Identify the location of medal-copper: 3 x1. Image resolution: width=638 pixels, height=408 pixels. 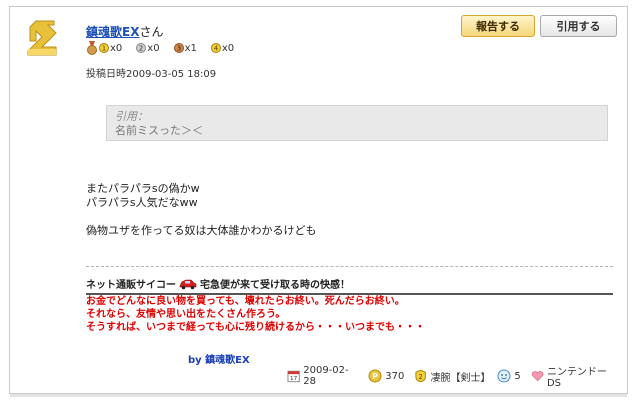
(185, 48).